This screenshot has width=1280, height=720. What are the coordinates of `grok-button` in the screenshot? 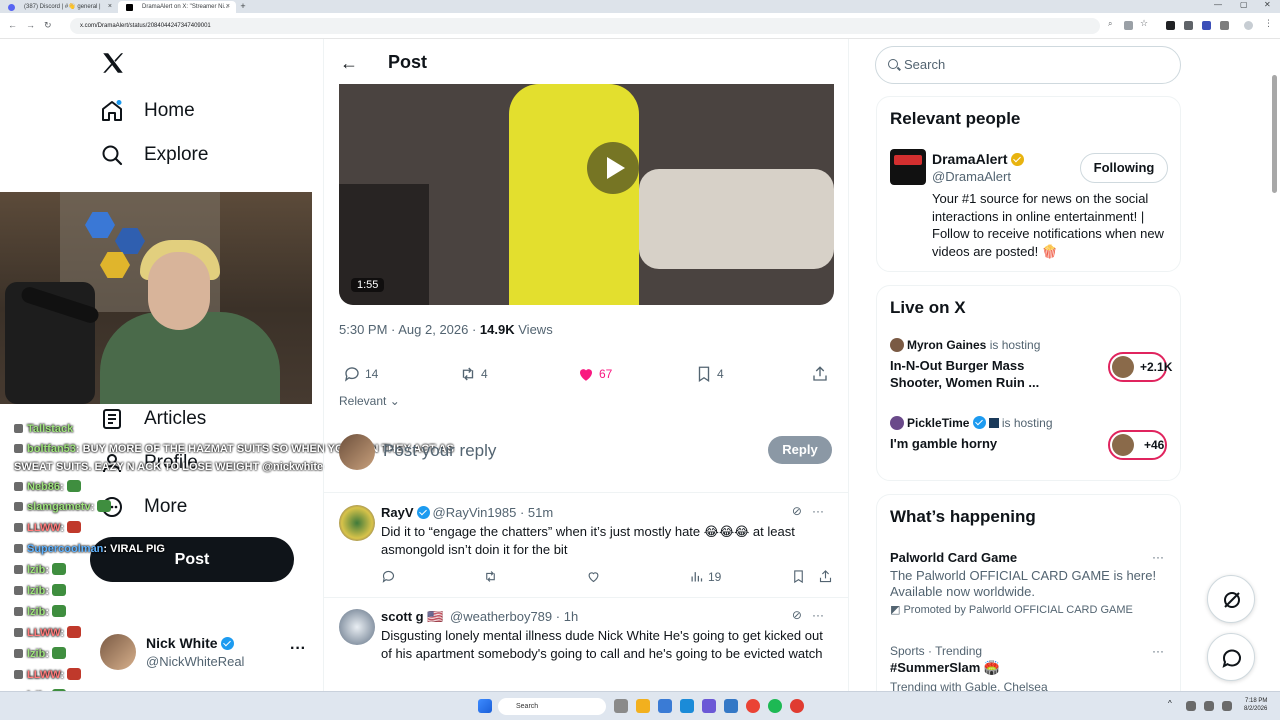 It's located at (1231, 599).